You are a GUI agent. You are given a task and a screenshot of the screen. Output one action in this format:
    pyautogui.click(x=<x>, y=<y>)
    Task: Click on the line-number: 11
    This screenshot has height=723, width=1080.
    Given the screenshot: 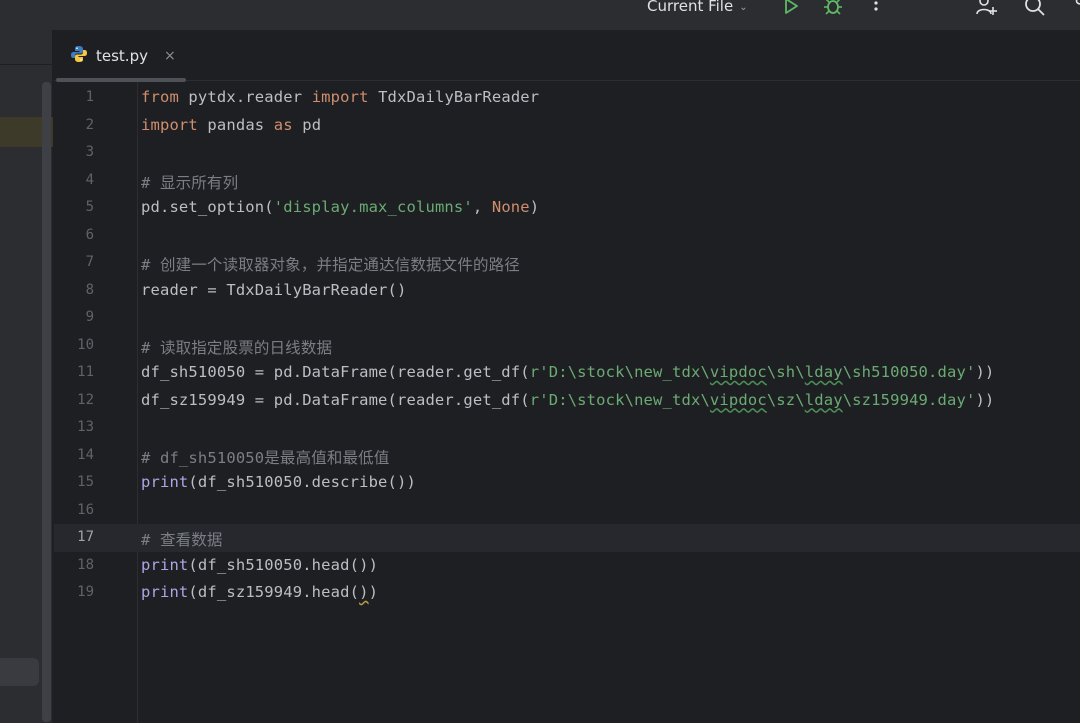 What is the action you would take?
    pyautogui.click(x=85, y=372)
    